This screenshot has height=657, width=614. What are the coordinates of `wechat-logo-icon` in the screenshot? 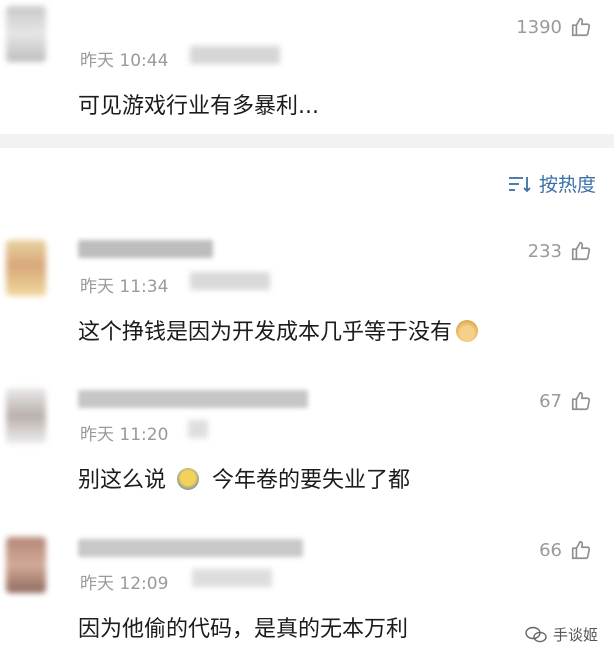 It's located at (536, 634).